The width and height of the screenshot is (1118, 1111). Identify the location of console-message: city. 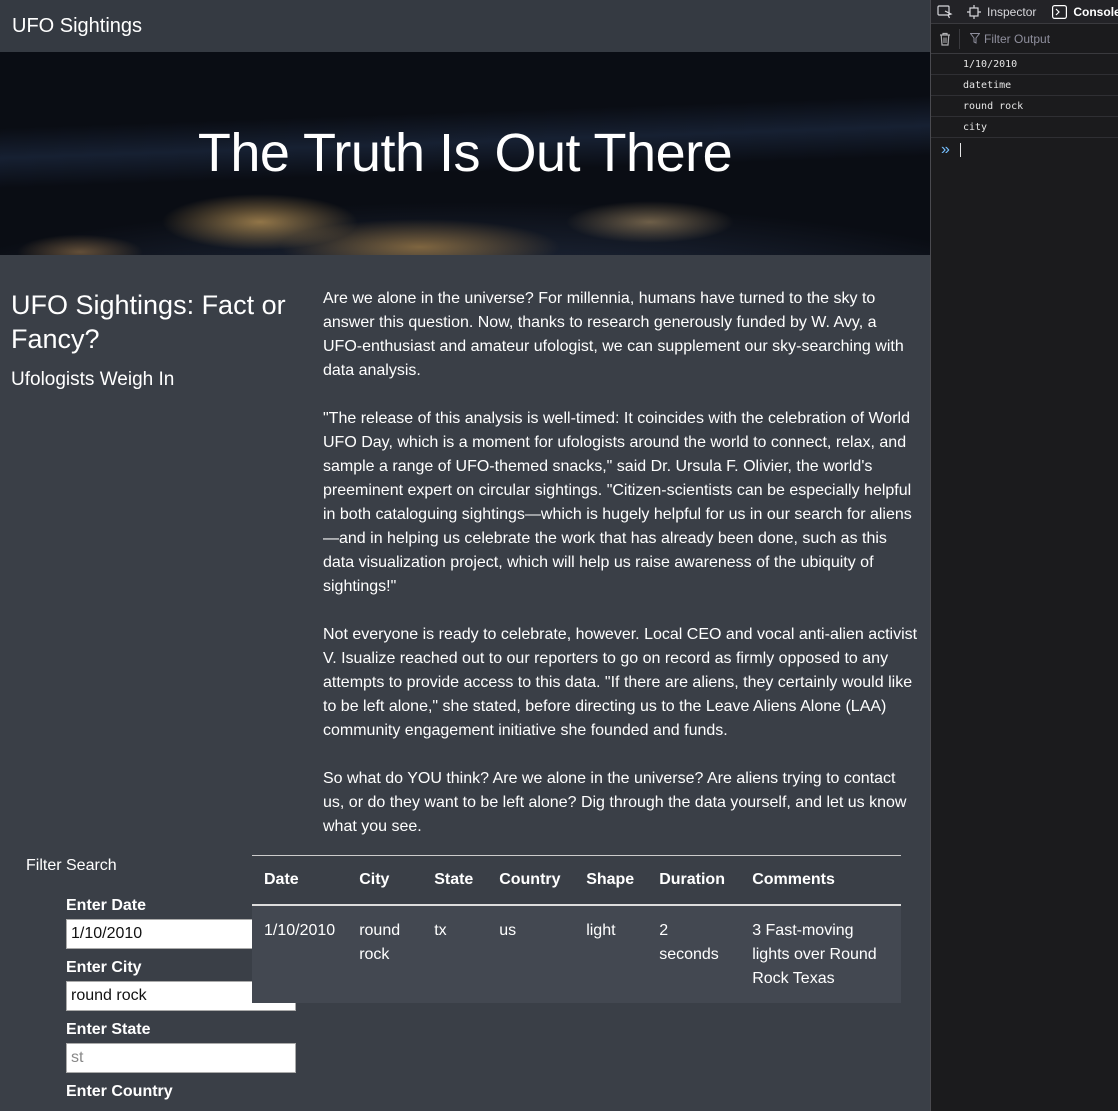
(1024, 127).